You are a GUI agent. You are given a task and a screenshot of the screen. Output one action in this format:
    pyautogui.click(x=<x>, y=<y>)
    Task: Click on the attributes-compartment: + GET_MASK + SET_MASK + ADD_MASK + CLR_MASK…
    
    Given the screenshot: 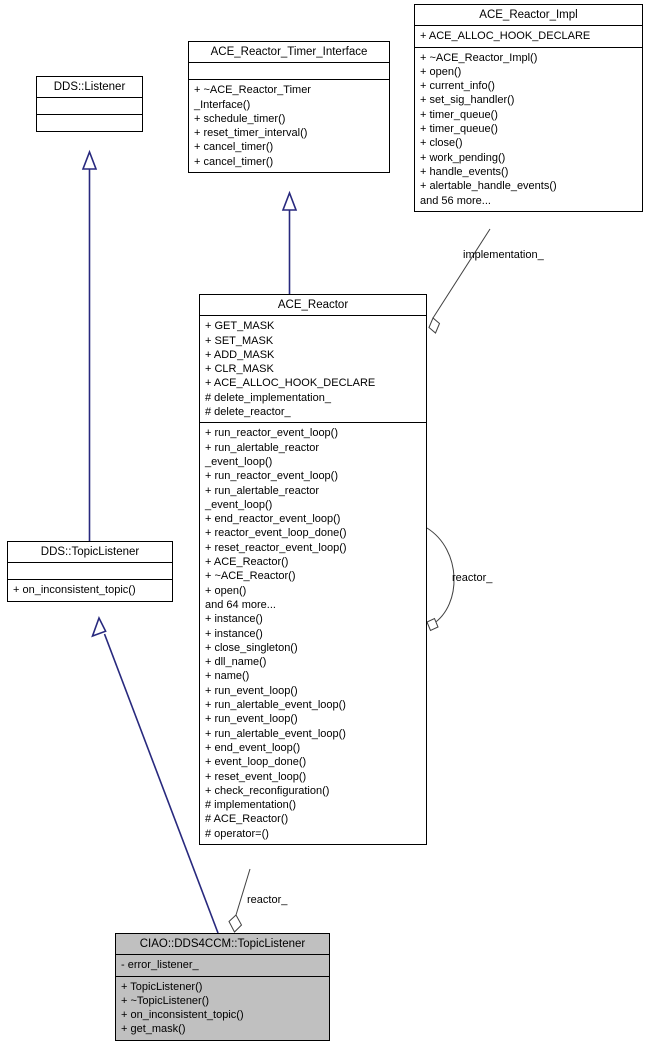 What is the action you would take?
    pyautogui.click(x=313, y=369)
    